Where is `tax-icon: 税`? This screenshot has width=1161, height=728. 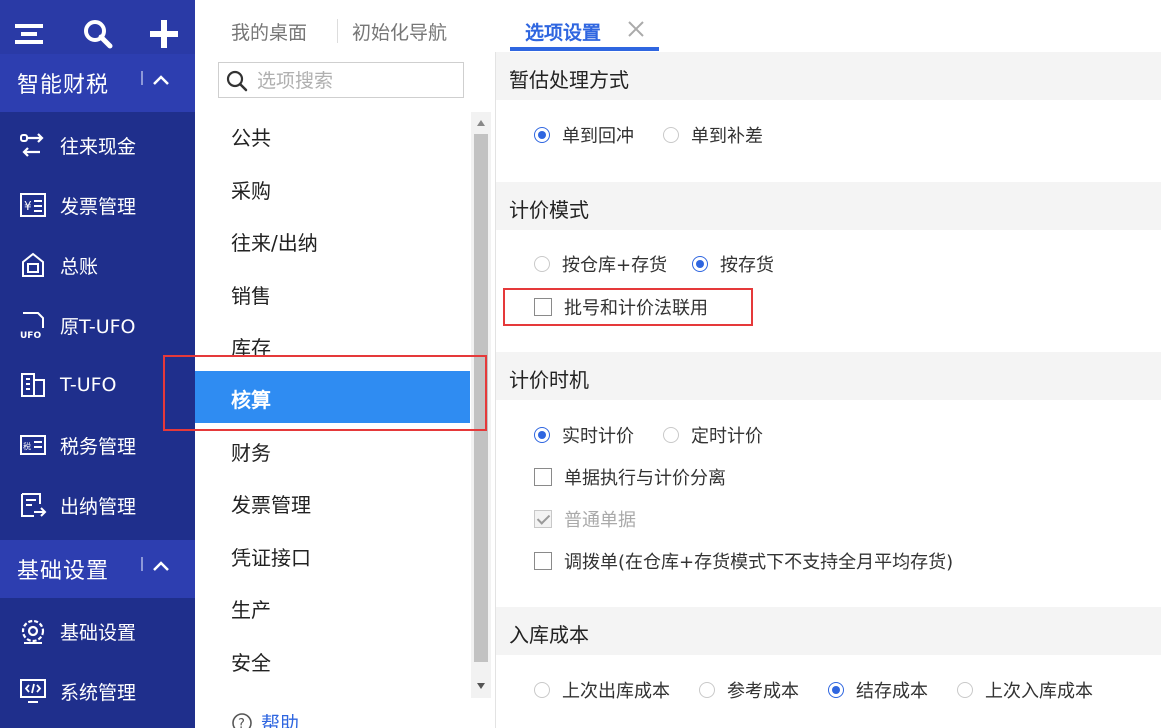 tax-icon: 税 is located at coordinates (33, 445).